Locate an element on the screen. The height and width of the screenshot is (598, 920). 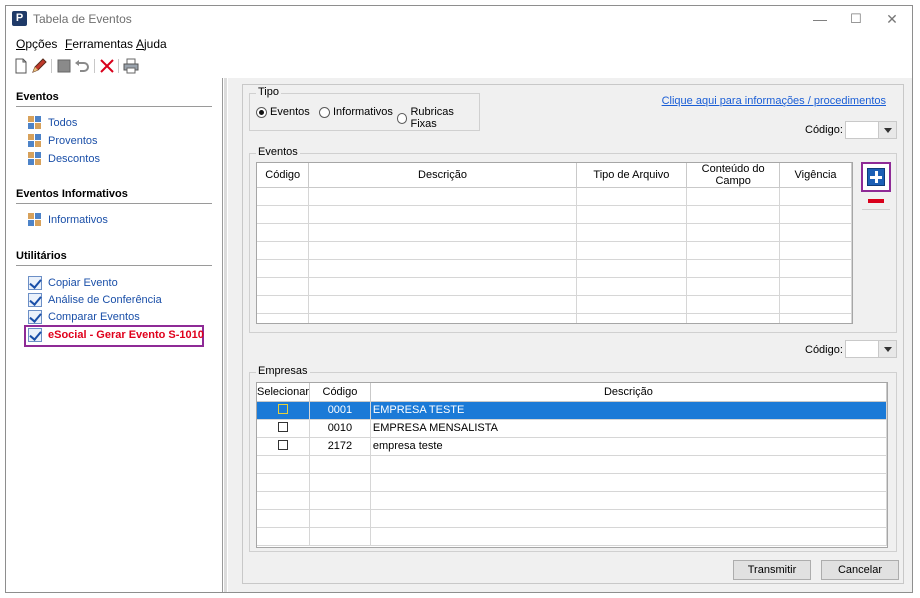
tipo-groupbox: Tipo Eventos Informativos Rubricas Fixas is located at coordinates (364, 108).